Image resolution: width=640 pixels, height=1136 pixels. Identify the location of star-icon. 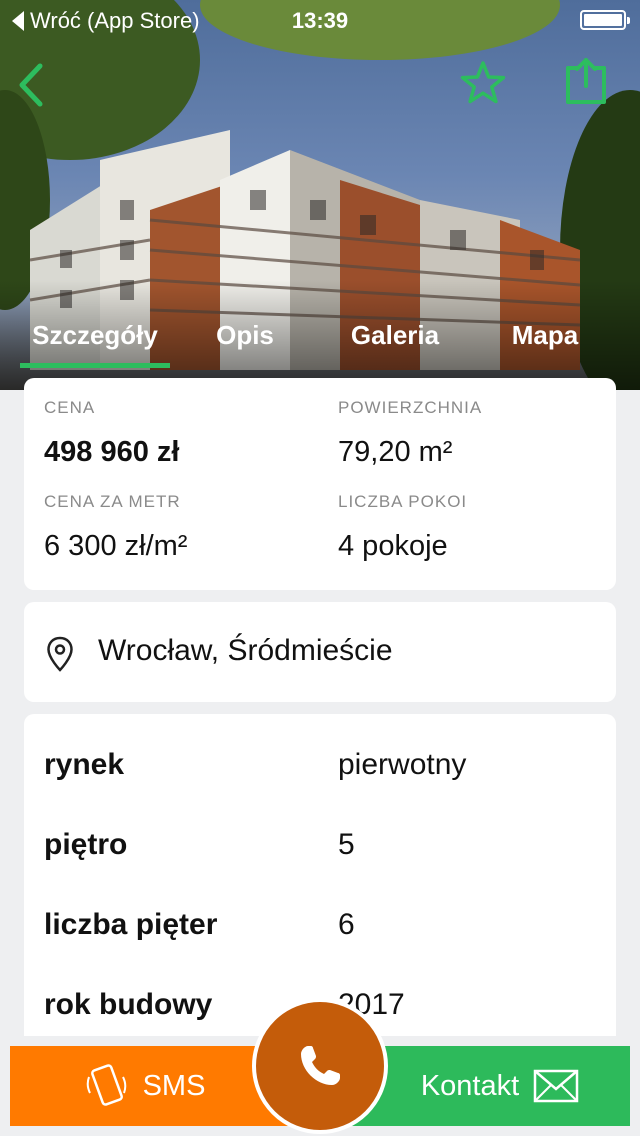
(483, 82).